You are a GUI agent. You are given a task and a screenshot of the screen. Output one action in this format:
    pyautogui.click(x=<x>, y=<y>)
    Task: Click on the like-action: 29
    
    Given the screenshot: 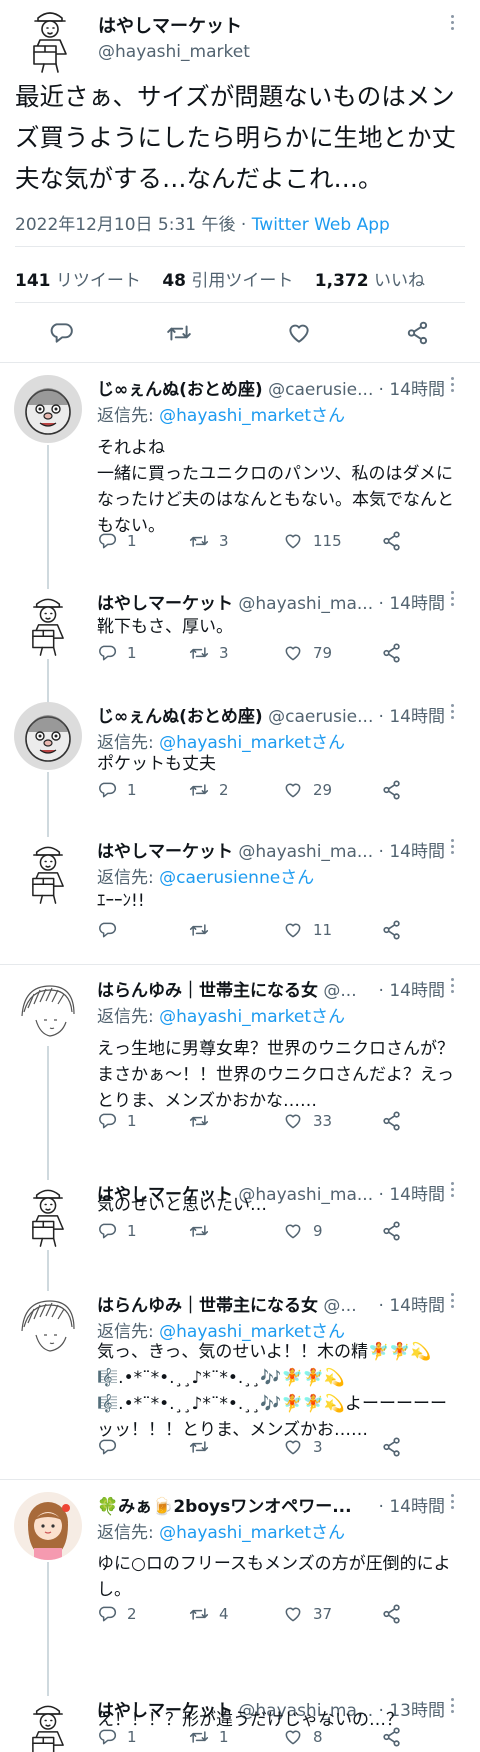 What is the action you would take?
    pyautogui.click(x=307, y=790)
    